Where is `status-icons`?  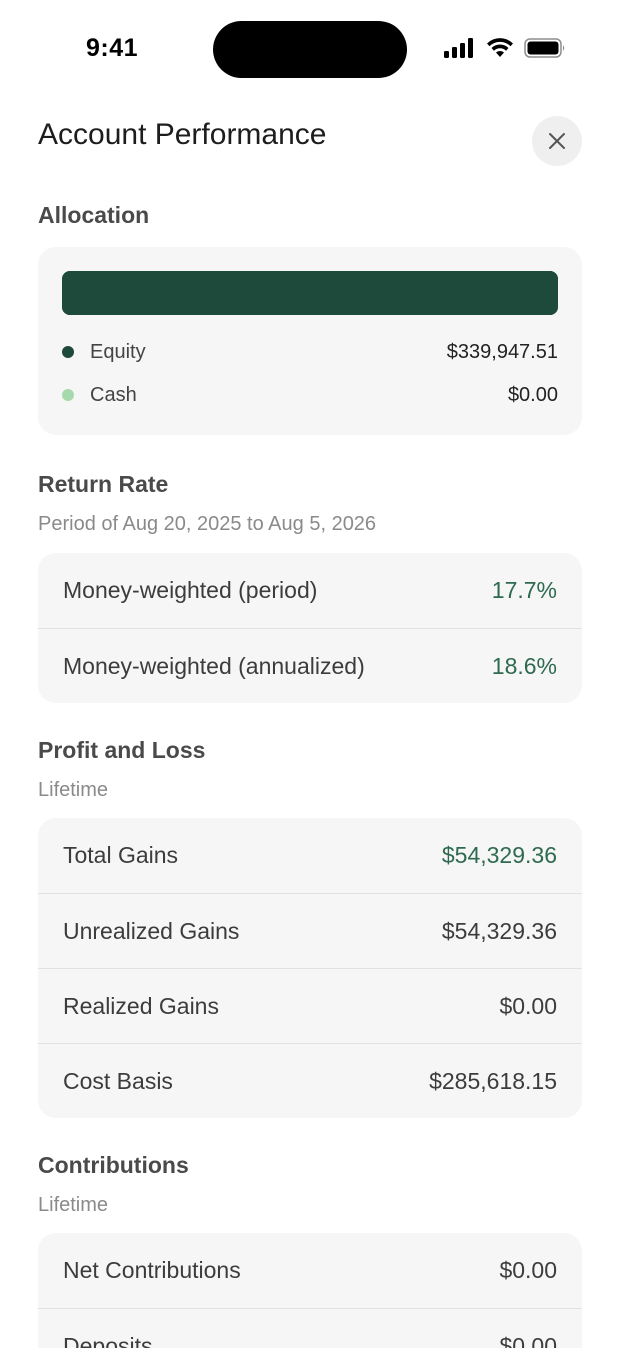 status-icons is located at coordinates (505, 48).